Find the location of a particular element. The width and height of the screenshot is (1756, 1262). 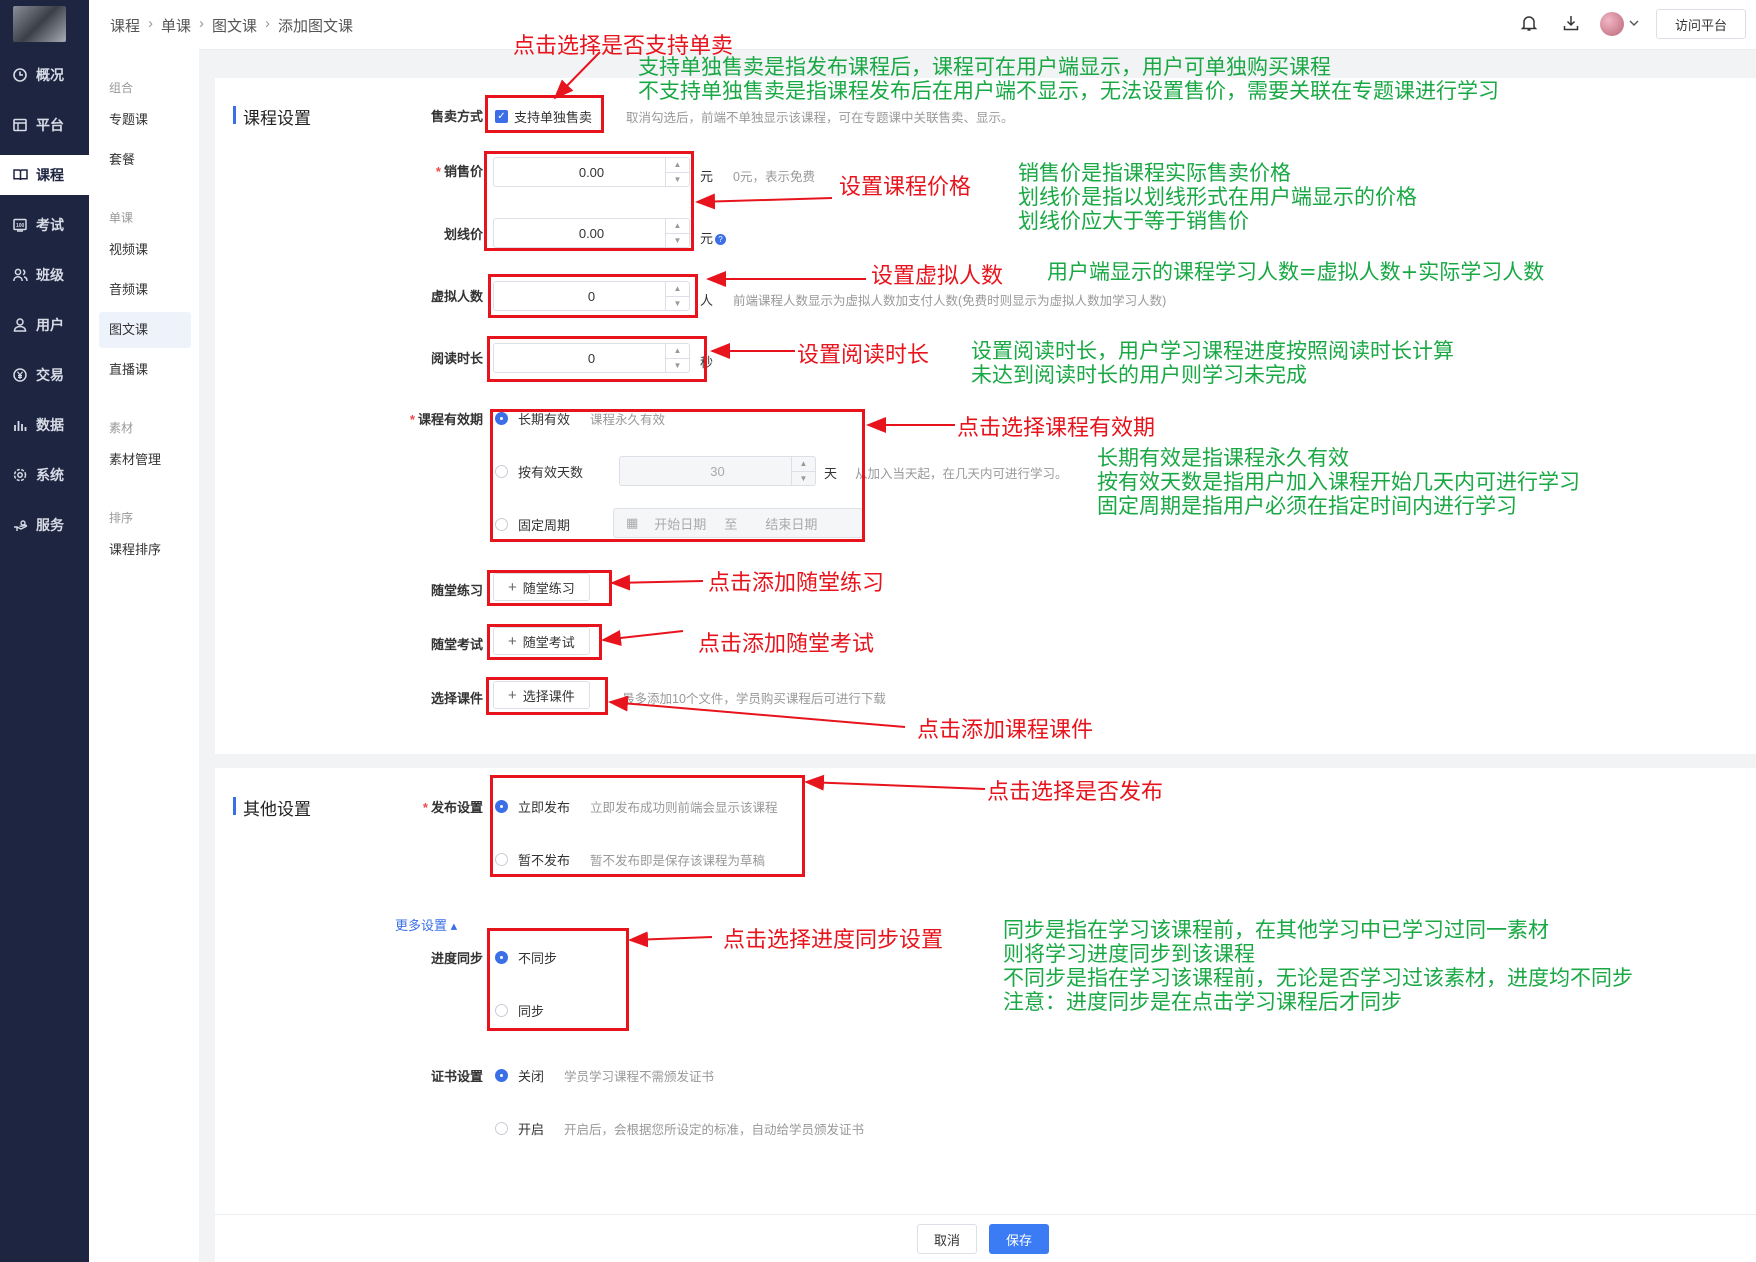

sidebar-item-trade: 交易 is located at coordinates (44, 375).